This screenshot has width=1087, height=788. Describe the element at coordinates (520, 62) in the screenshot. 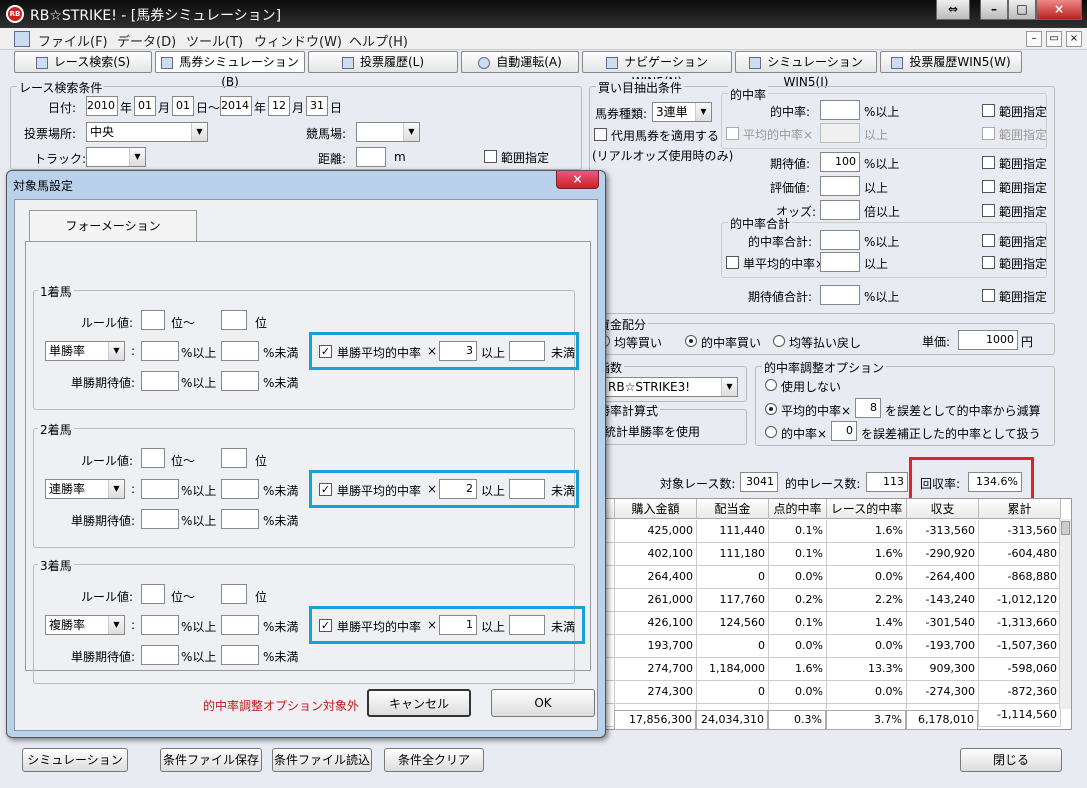

I see `tab-auto-run: 自動運転(A)` at that location.